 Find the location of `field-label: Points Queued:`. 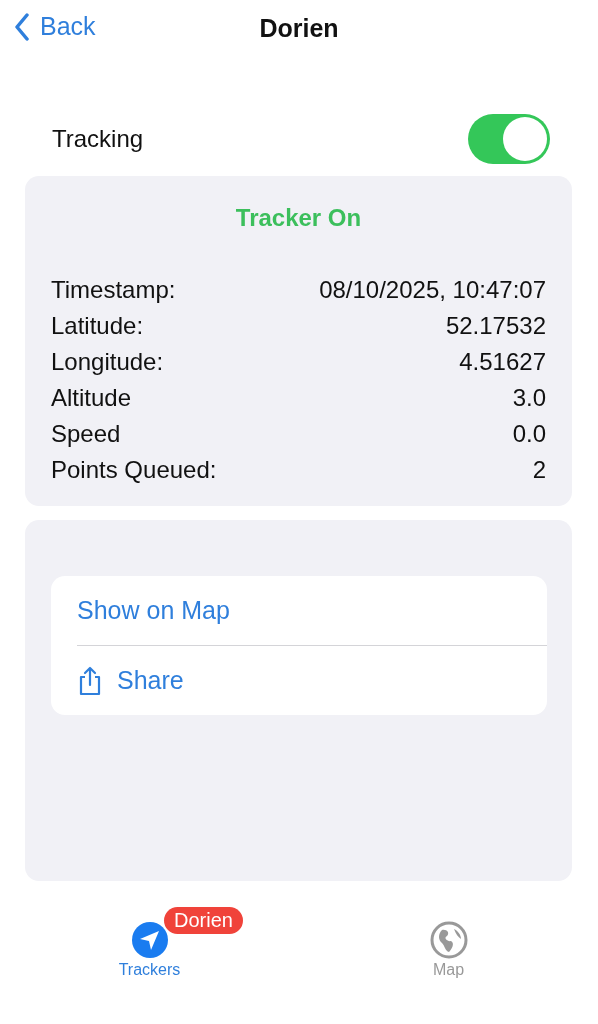

field-label: Points Queued: is located at coordinates (134, 470).